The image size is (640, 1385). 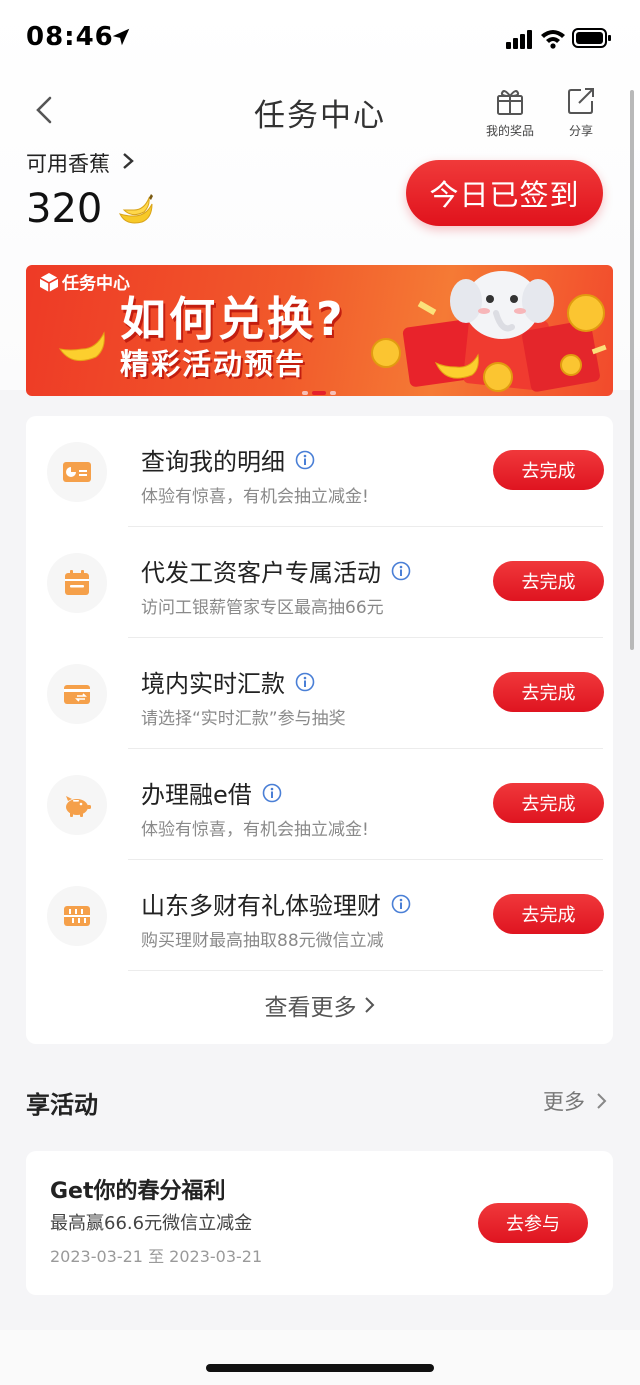 I want to click on share-button: 分享, so click(x=581, y=112).